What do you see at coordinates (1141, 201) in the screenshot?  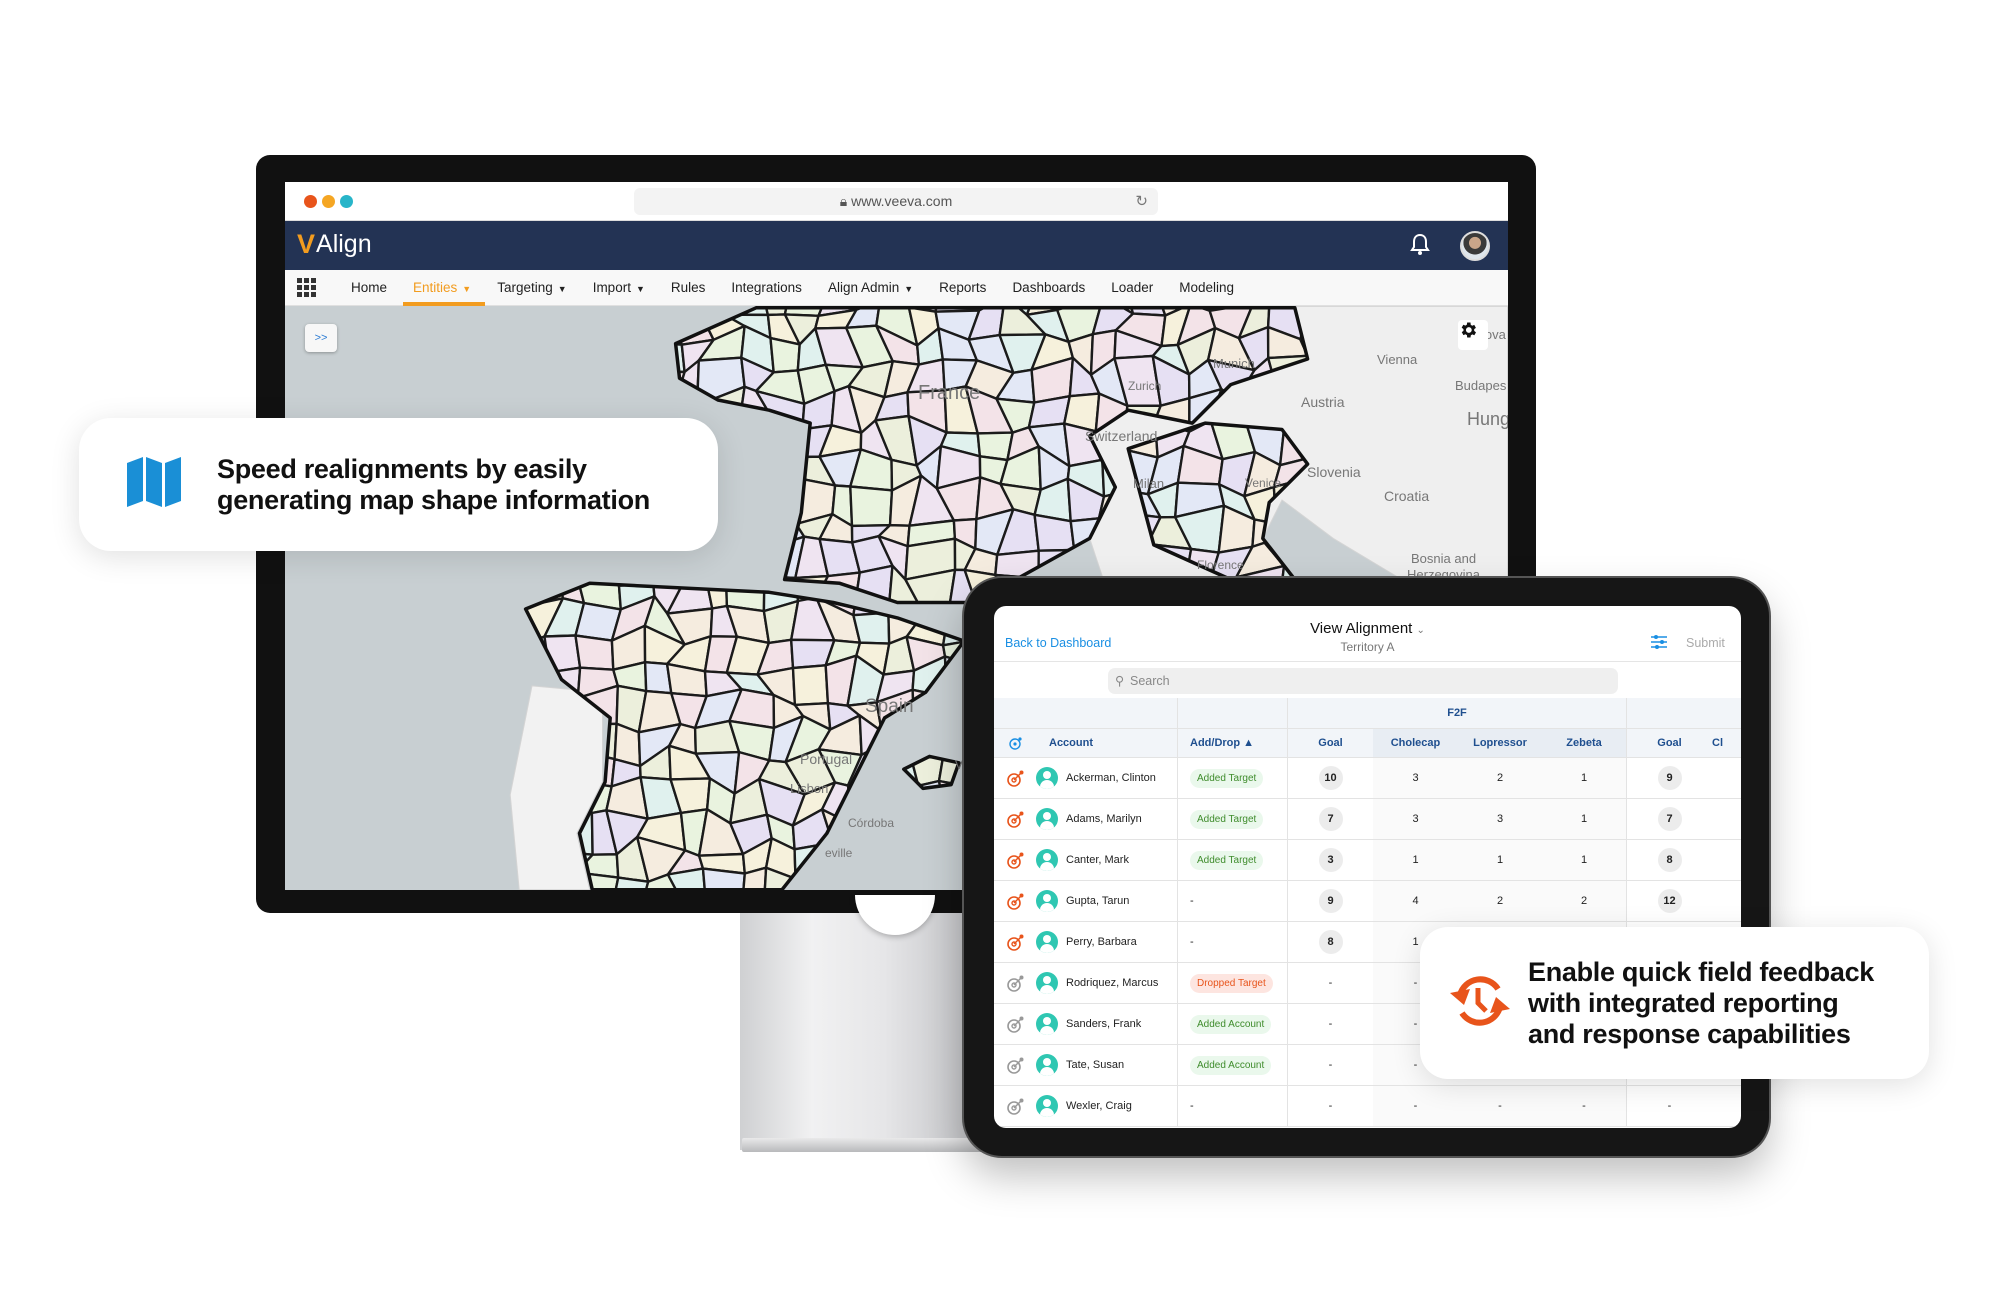 I see `reload-icon: ↻` at bounding box center [1141, 201].